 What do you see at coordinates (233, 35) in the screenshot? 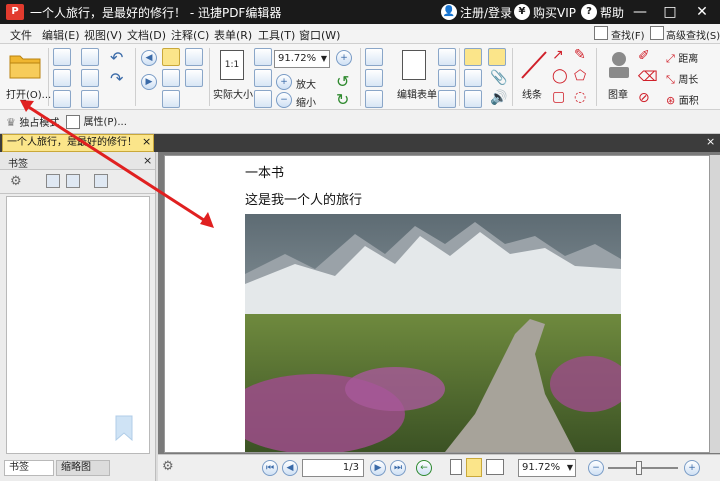
I see `menu-form: 表单(R)` at bounding box center [233, 35].